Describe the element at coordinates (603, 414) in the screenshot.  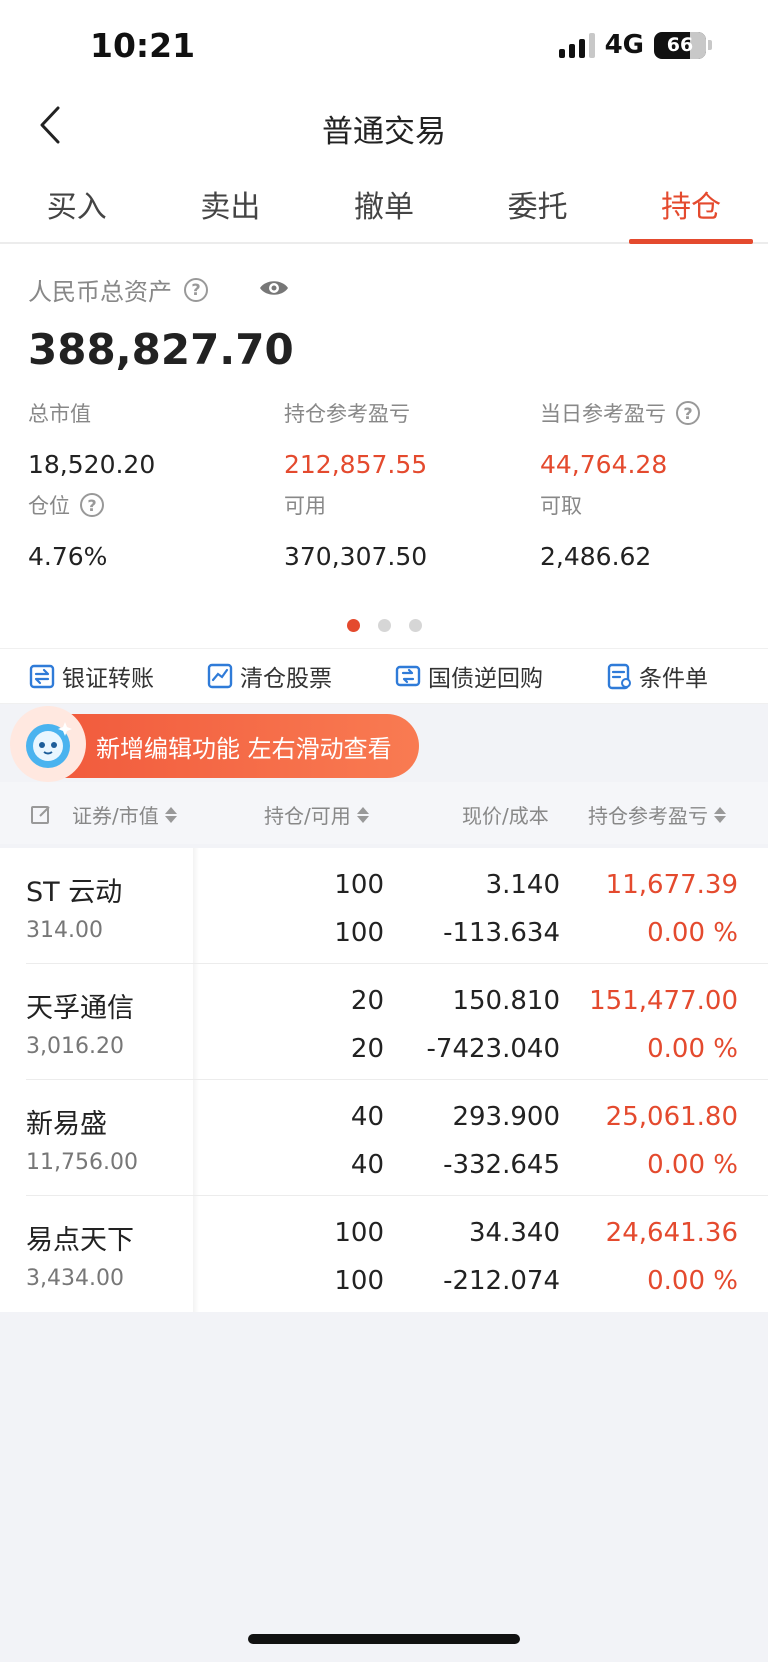
I see `daily-pl-label: 当日参考盈亏` at that location.